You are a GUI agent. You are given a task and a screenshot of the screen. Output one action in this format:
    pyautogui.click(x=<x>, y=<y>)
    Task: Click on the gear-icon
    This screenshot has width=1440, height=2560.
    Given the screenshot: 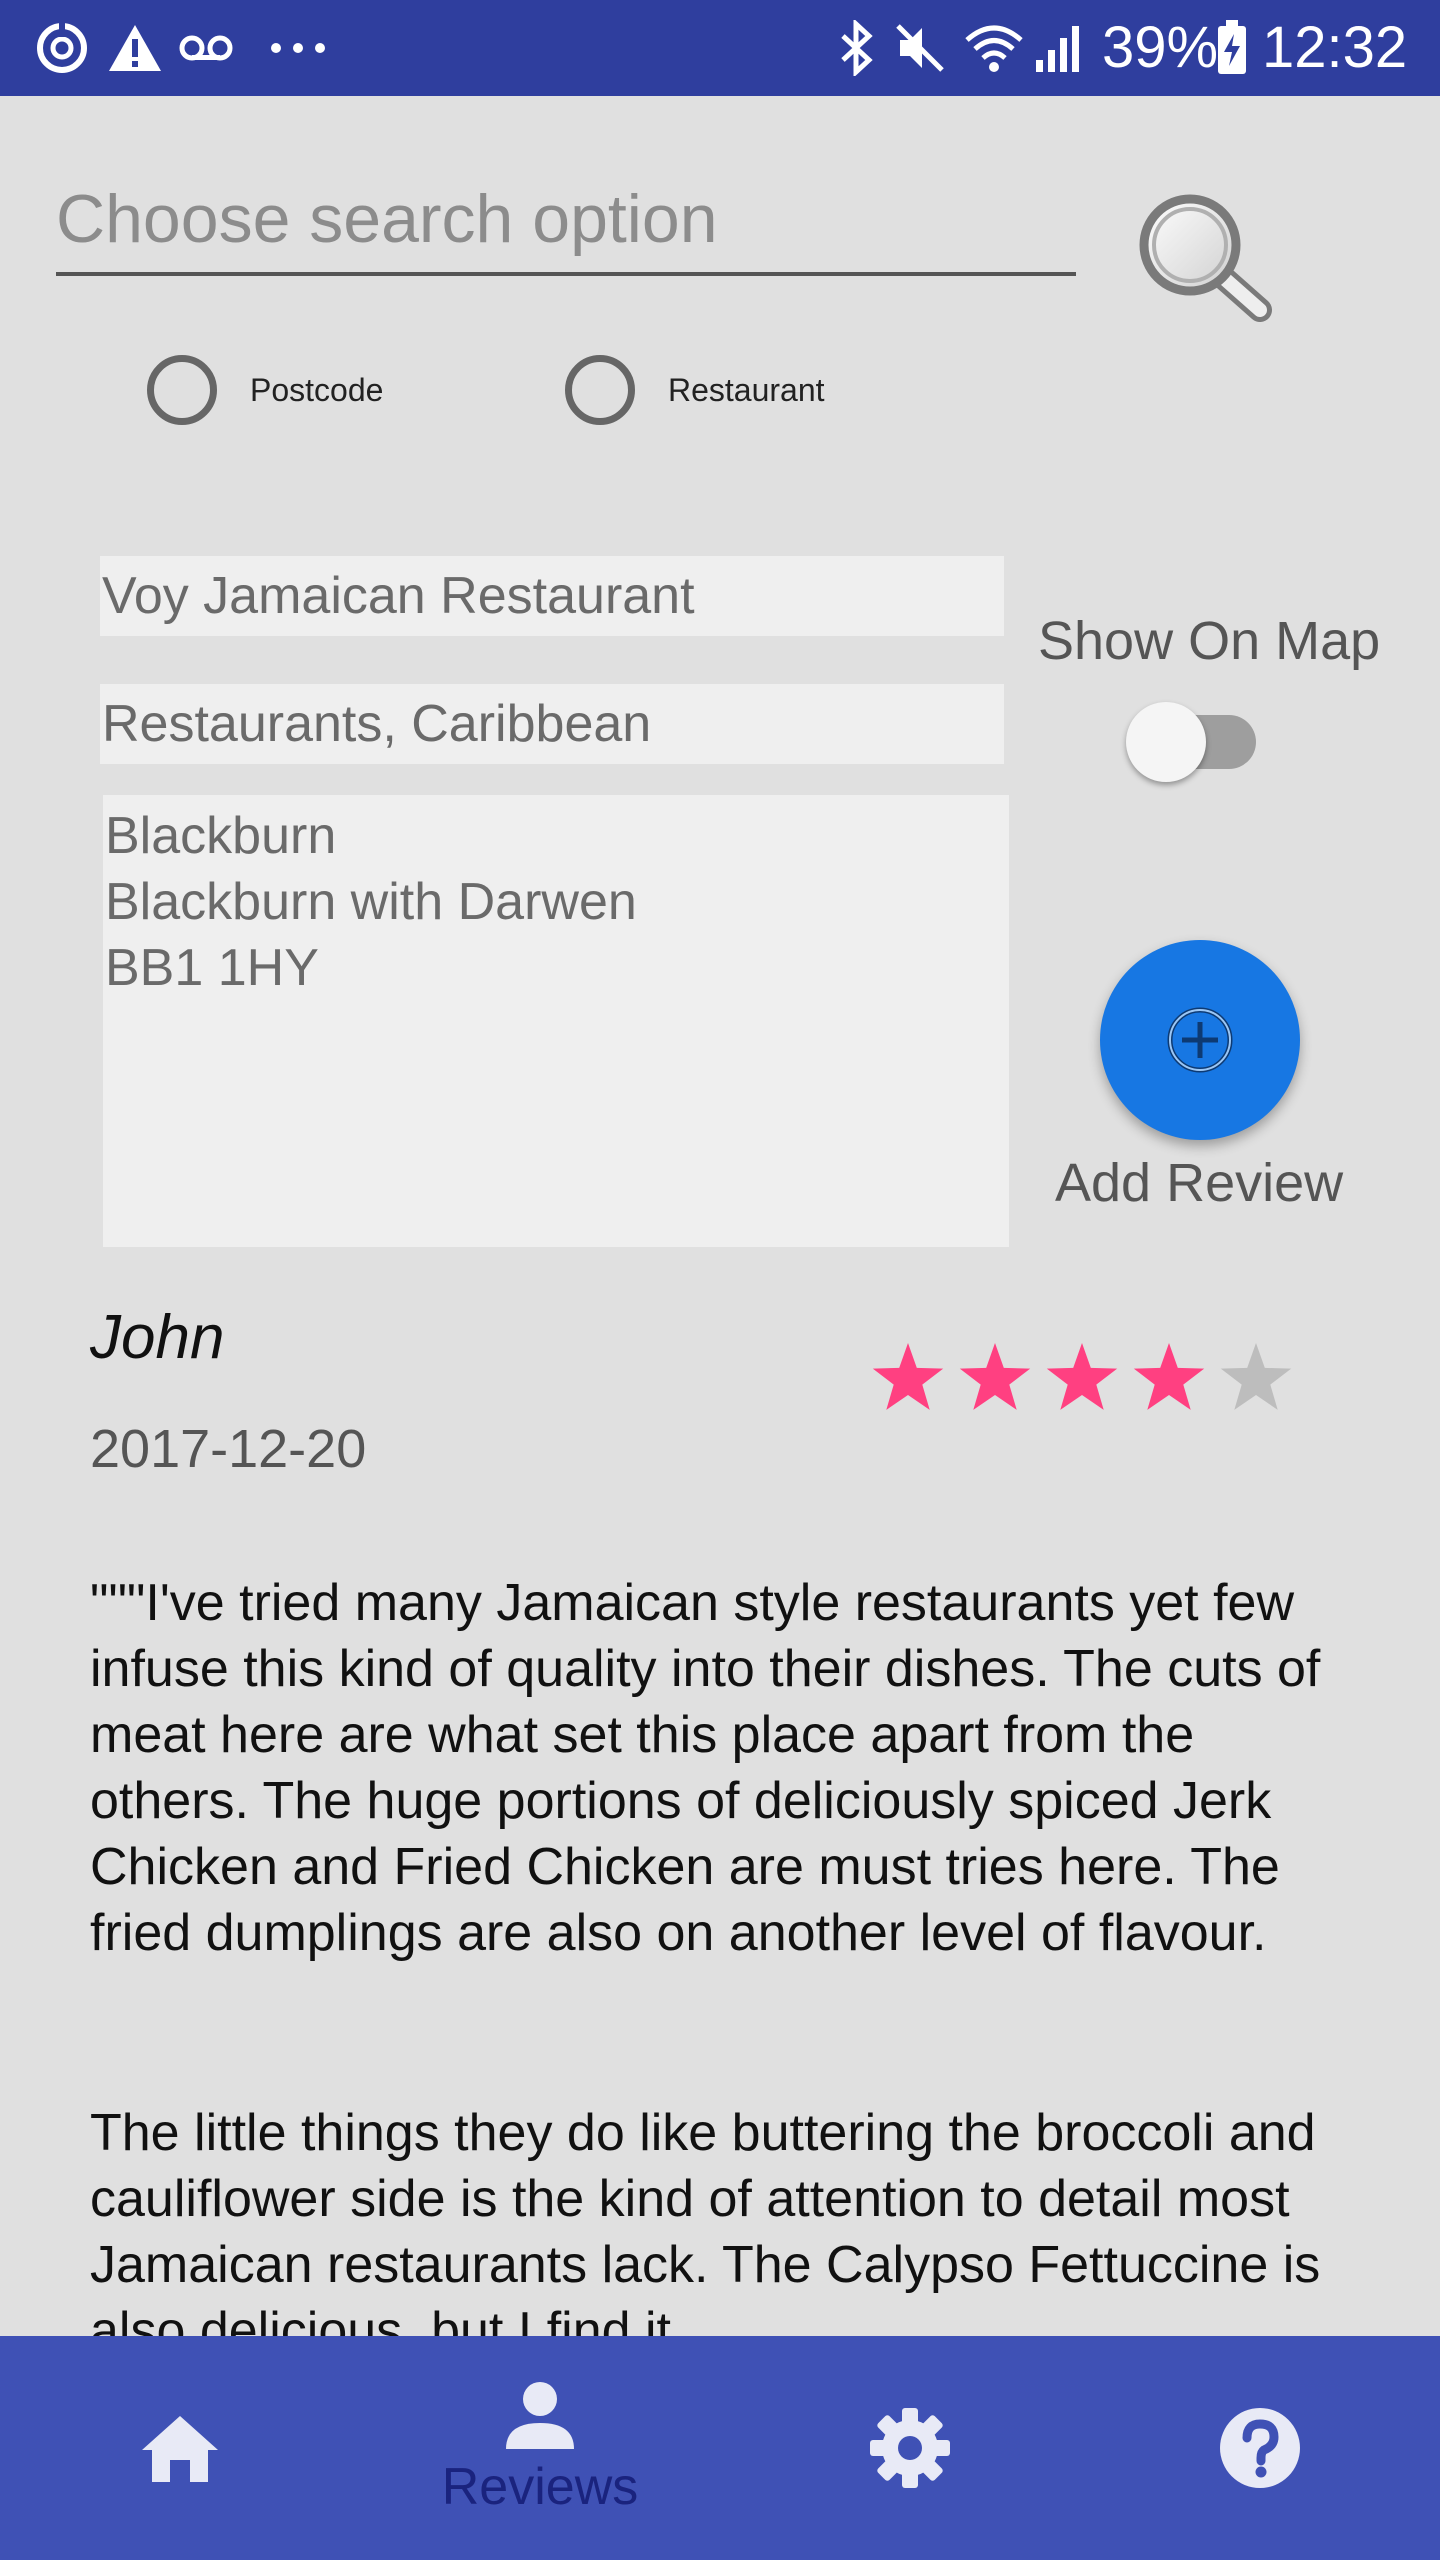 What is the action you would take?
    pyautogui.click(x=910, y=2448)
    